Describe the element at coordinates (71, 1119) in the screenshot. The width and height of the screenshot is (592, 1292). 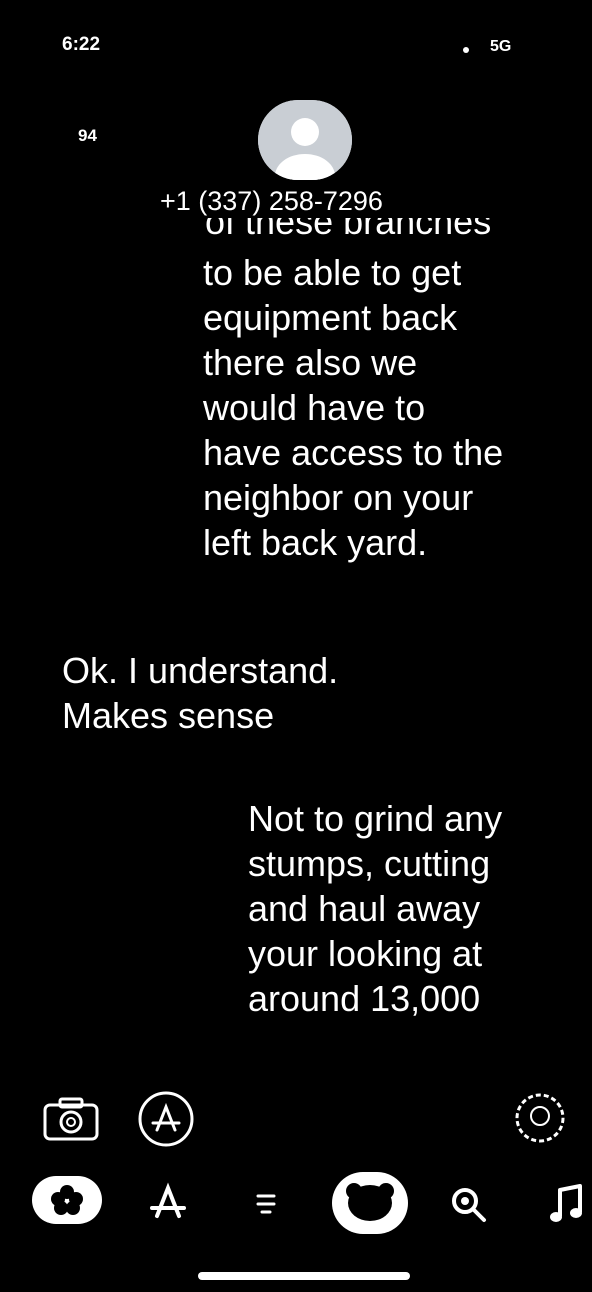
I see `camera-icon` at that location.